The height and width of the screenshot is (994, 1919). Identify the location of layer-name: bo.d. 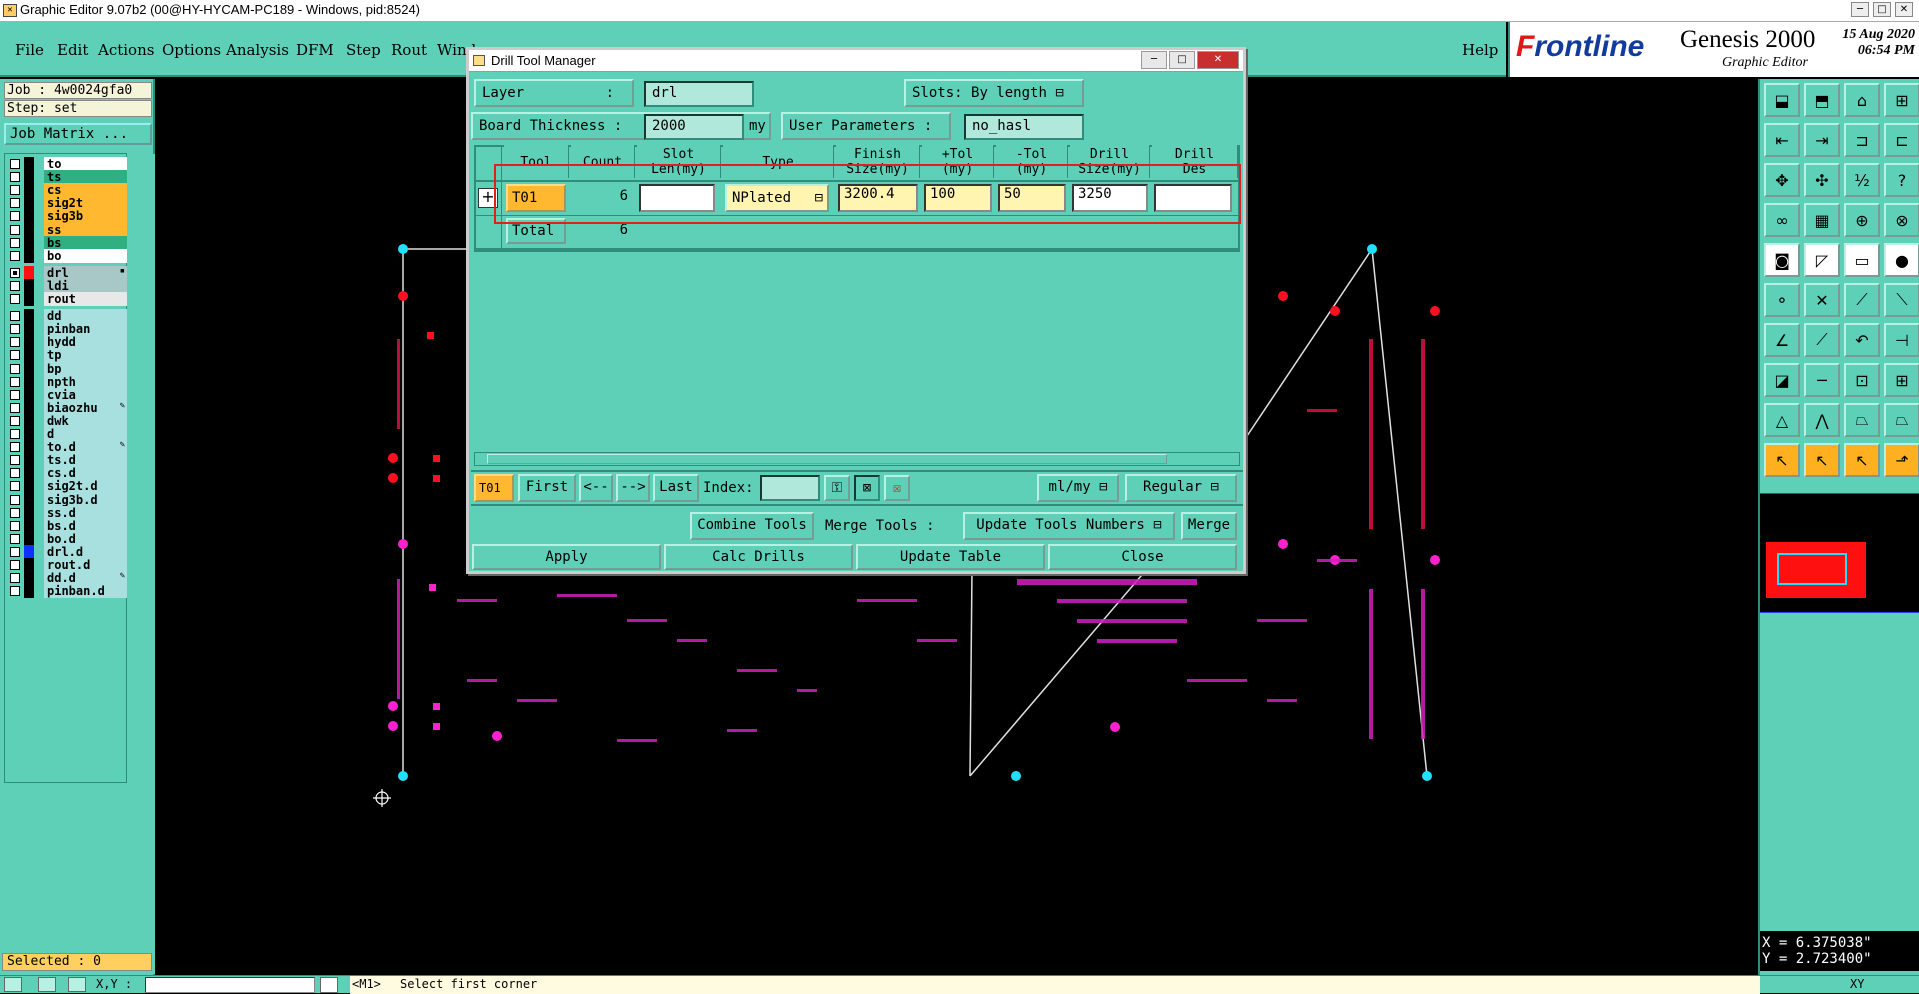
(85, 538).